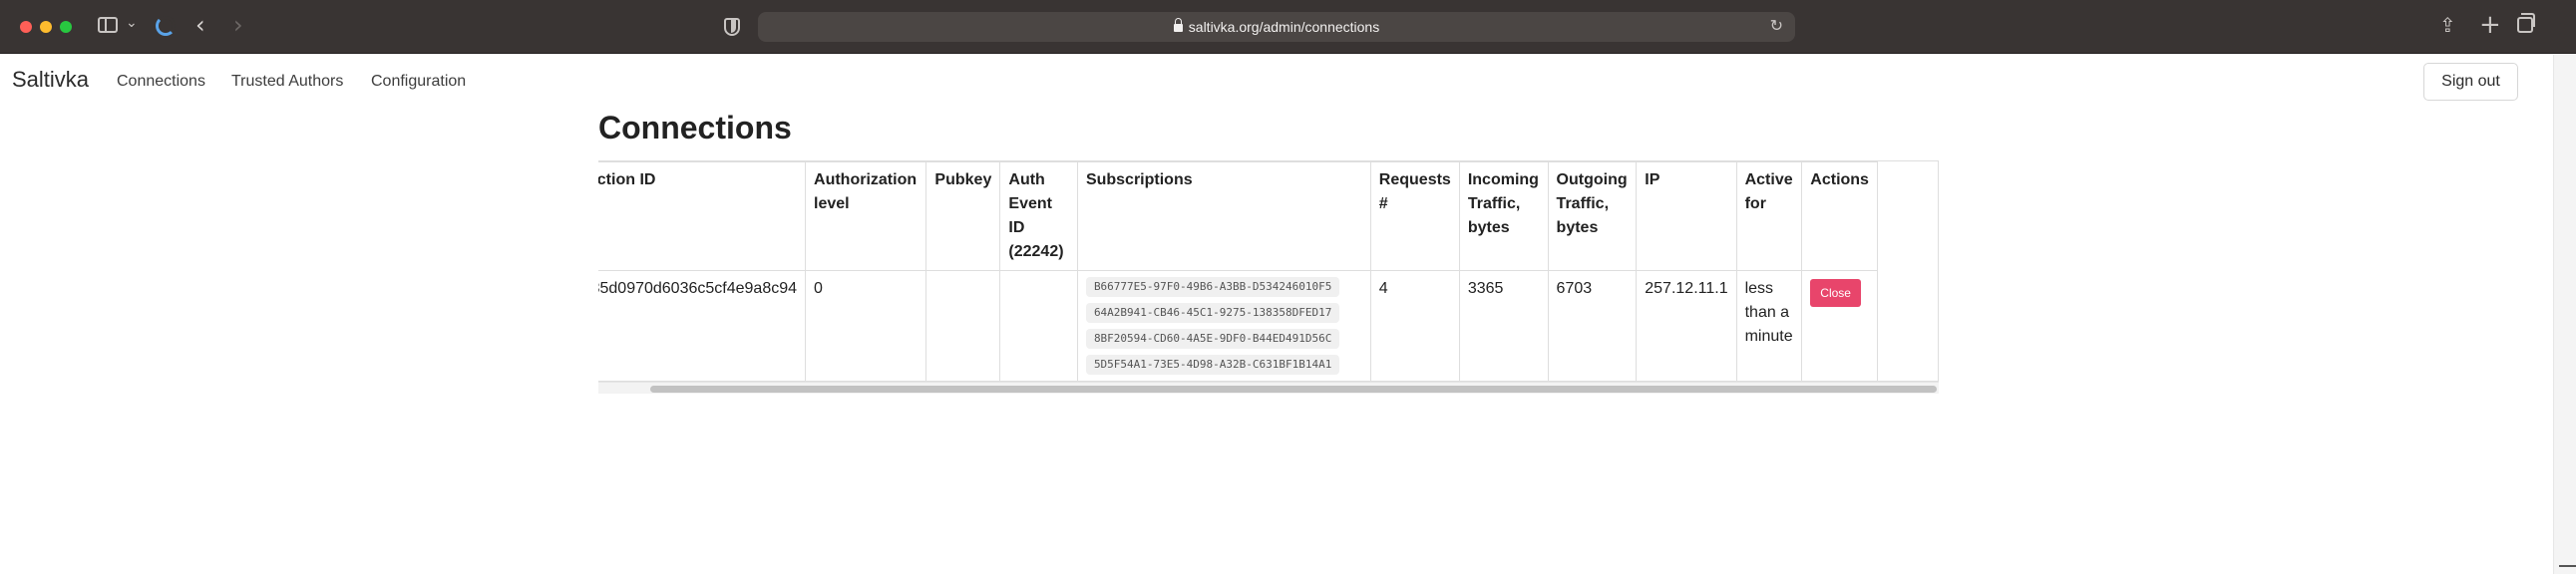 This screenshot has width=2576, height=574. What do you see at coordinates (732, 27) in the screenshot?
I see `shield-icon` at bounding box center [732, 27].